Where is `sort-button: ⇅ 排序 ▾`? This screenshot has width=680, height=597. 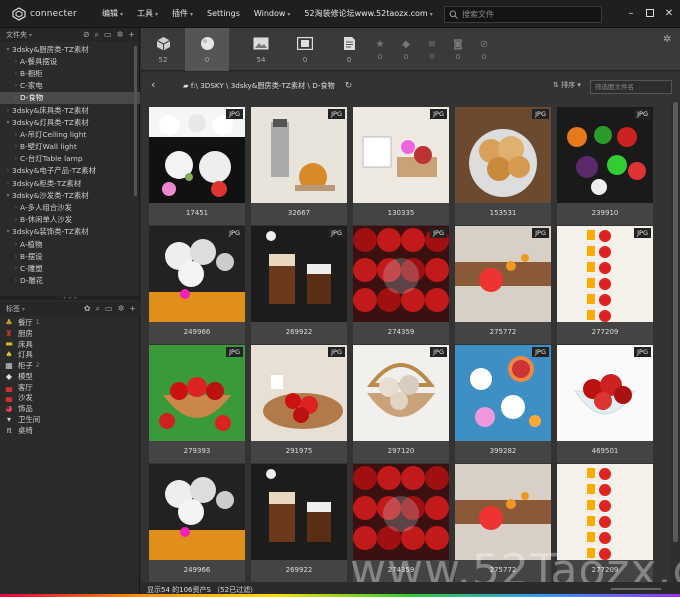 sort-button: ⇅ 排序 ▾ is located at coordinates (567, 85).